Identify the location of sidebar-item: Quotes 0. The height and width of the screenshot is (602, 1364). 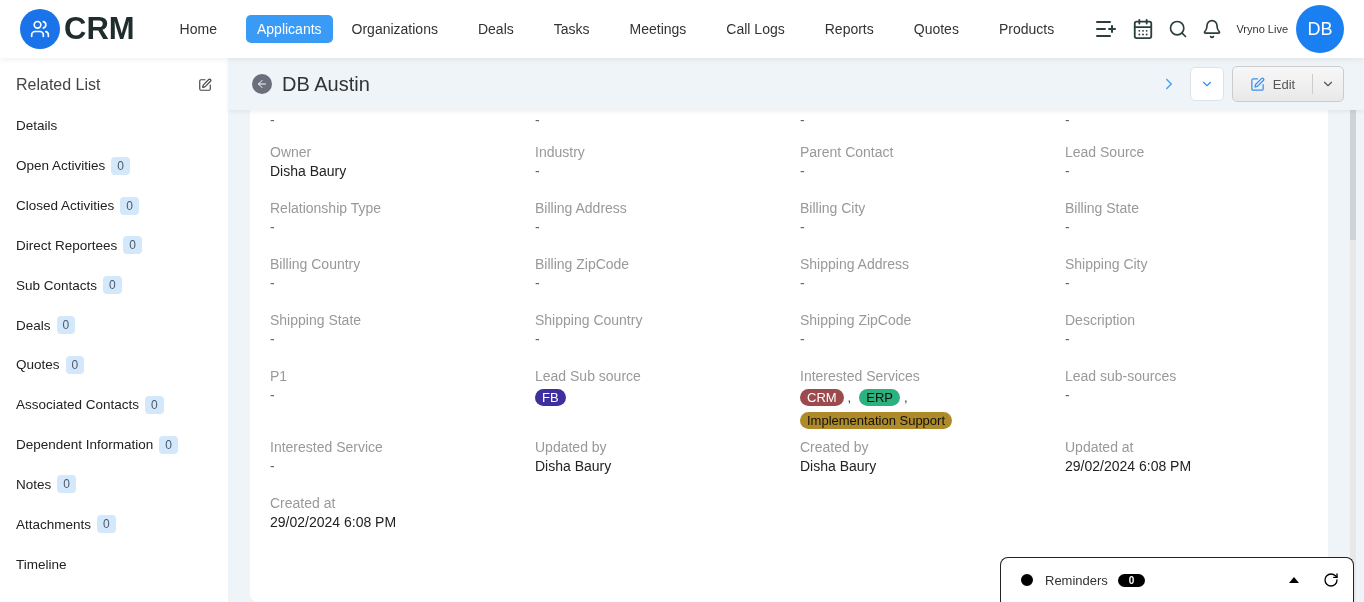
(114, 364).